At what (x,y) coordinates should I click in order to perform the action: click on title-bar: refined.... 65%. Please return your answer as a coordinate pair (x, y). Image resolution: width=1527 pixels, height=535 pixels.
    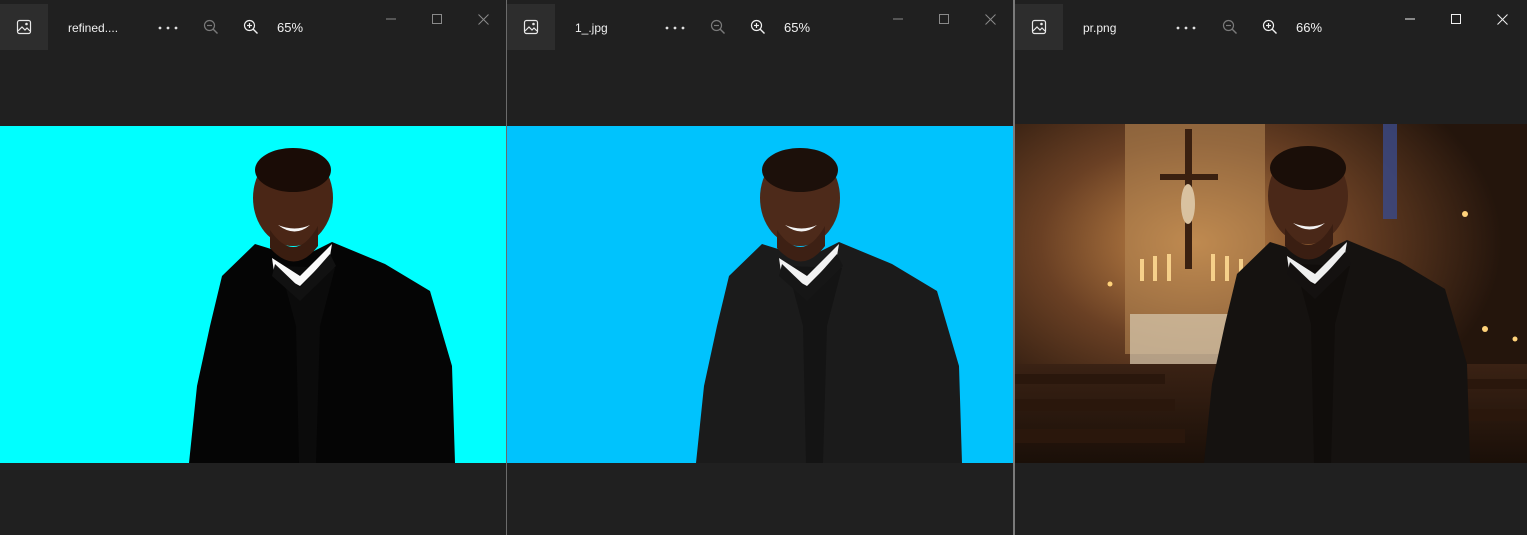
    Looking at the image, I should click on (253, 28).